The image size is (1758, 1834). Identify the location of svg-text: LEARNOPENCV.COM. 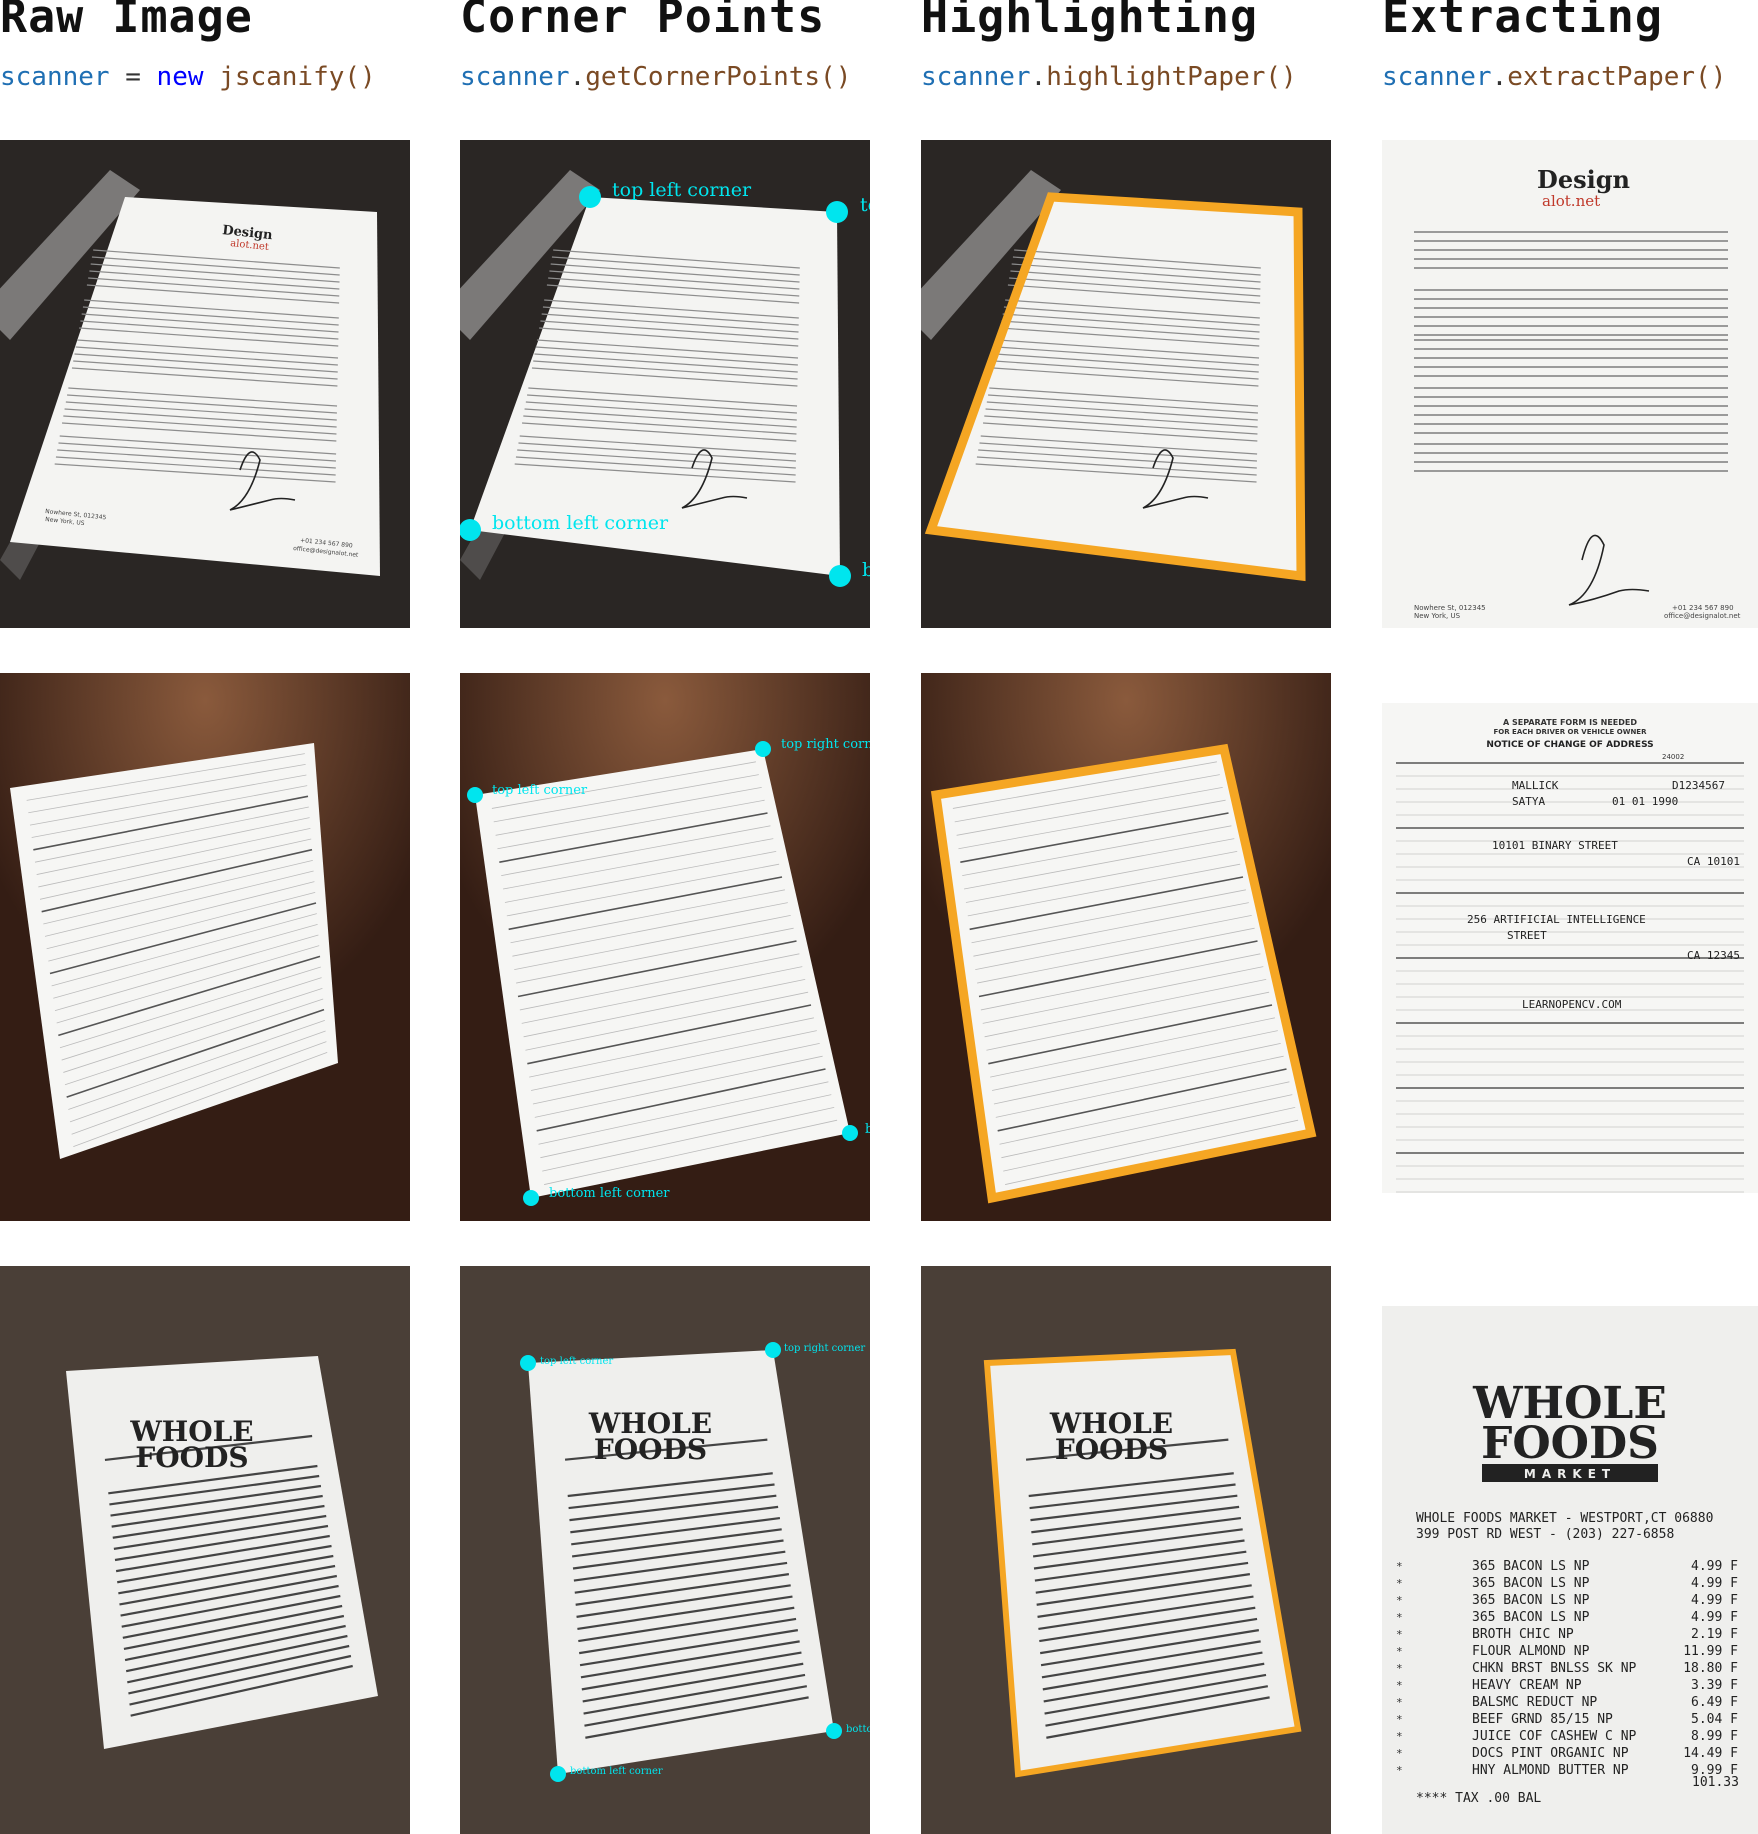
(1572, 1004).